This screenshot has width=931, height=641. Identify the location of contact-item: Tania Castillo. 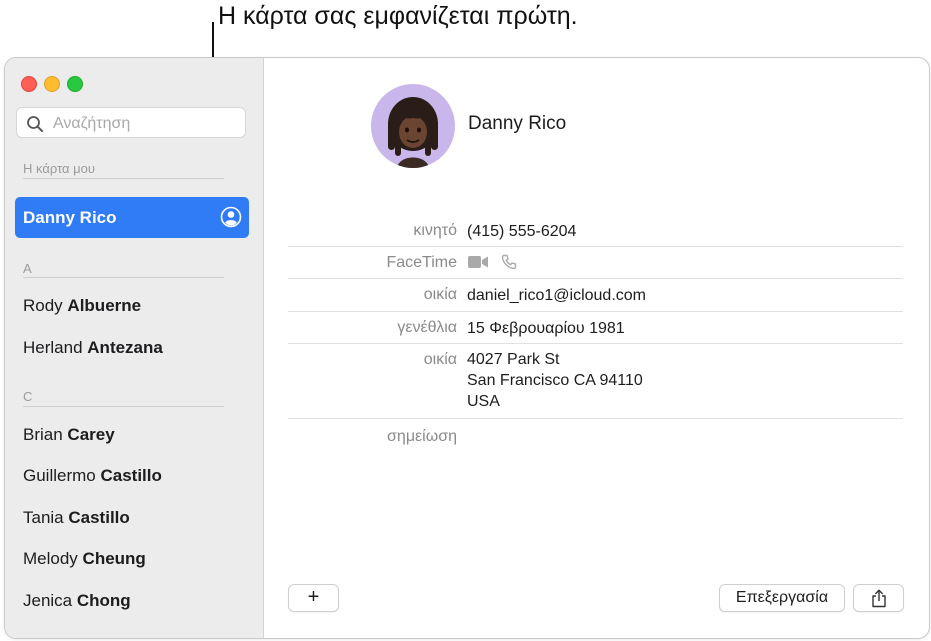
(76, 518).